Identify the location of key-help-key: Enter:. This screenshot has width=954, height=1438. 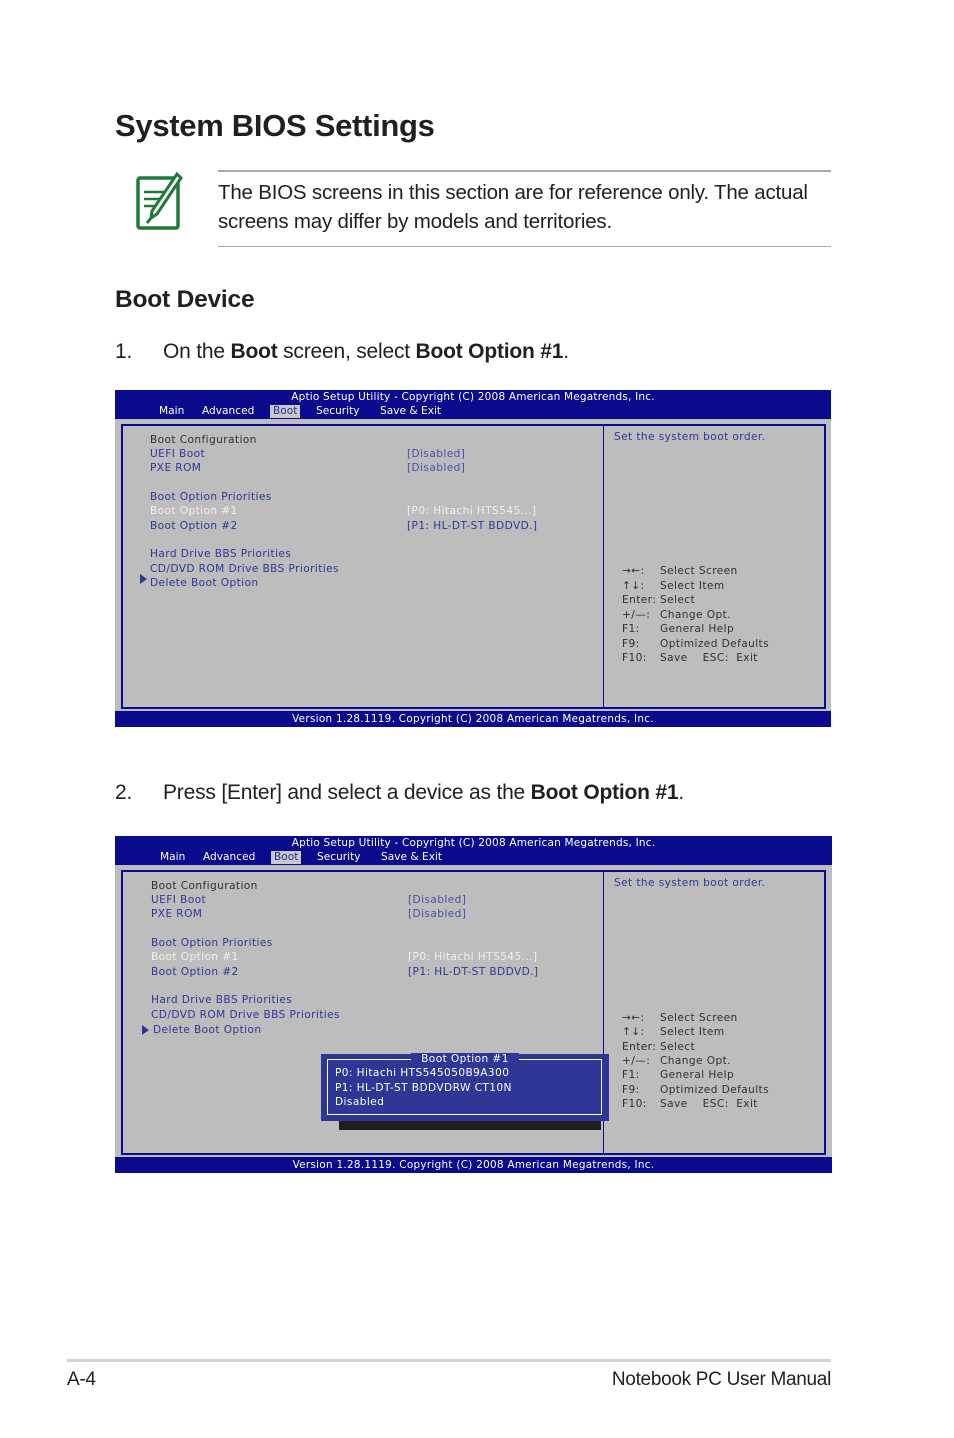
(639, 1047).